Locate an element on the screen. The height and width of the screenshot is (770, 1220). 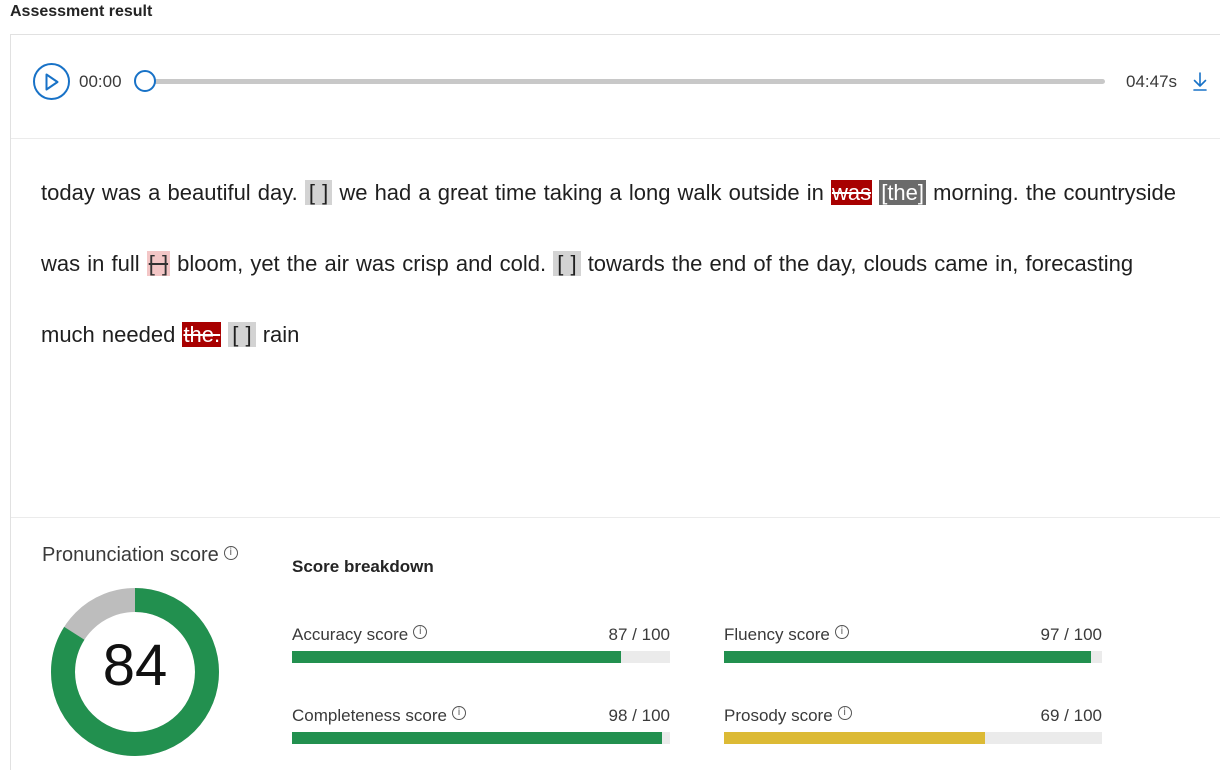
transcript-insert-marker: [the] is located at coordinates (903, 192).